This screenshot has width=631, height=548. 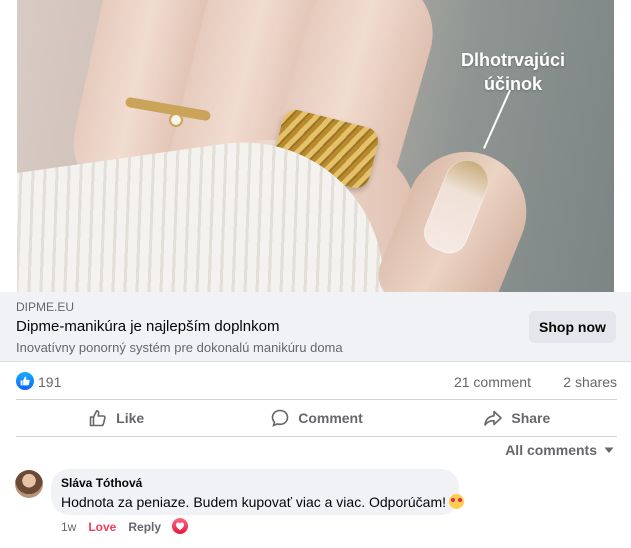 I want to click on comment-love-button: Love, so click(x=102, y=527).